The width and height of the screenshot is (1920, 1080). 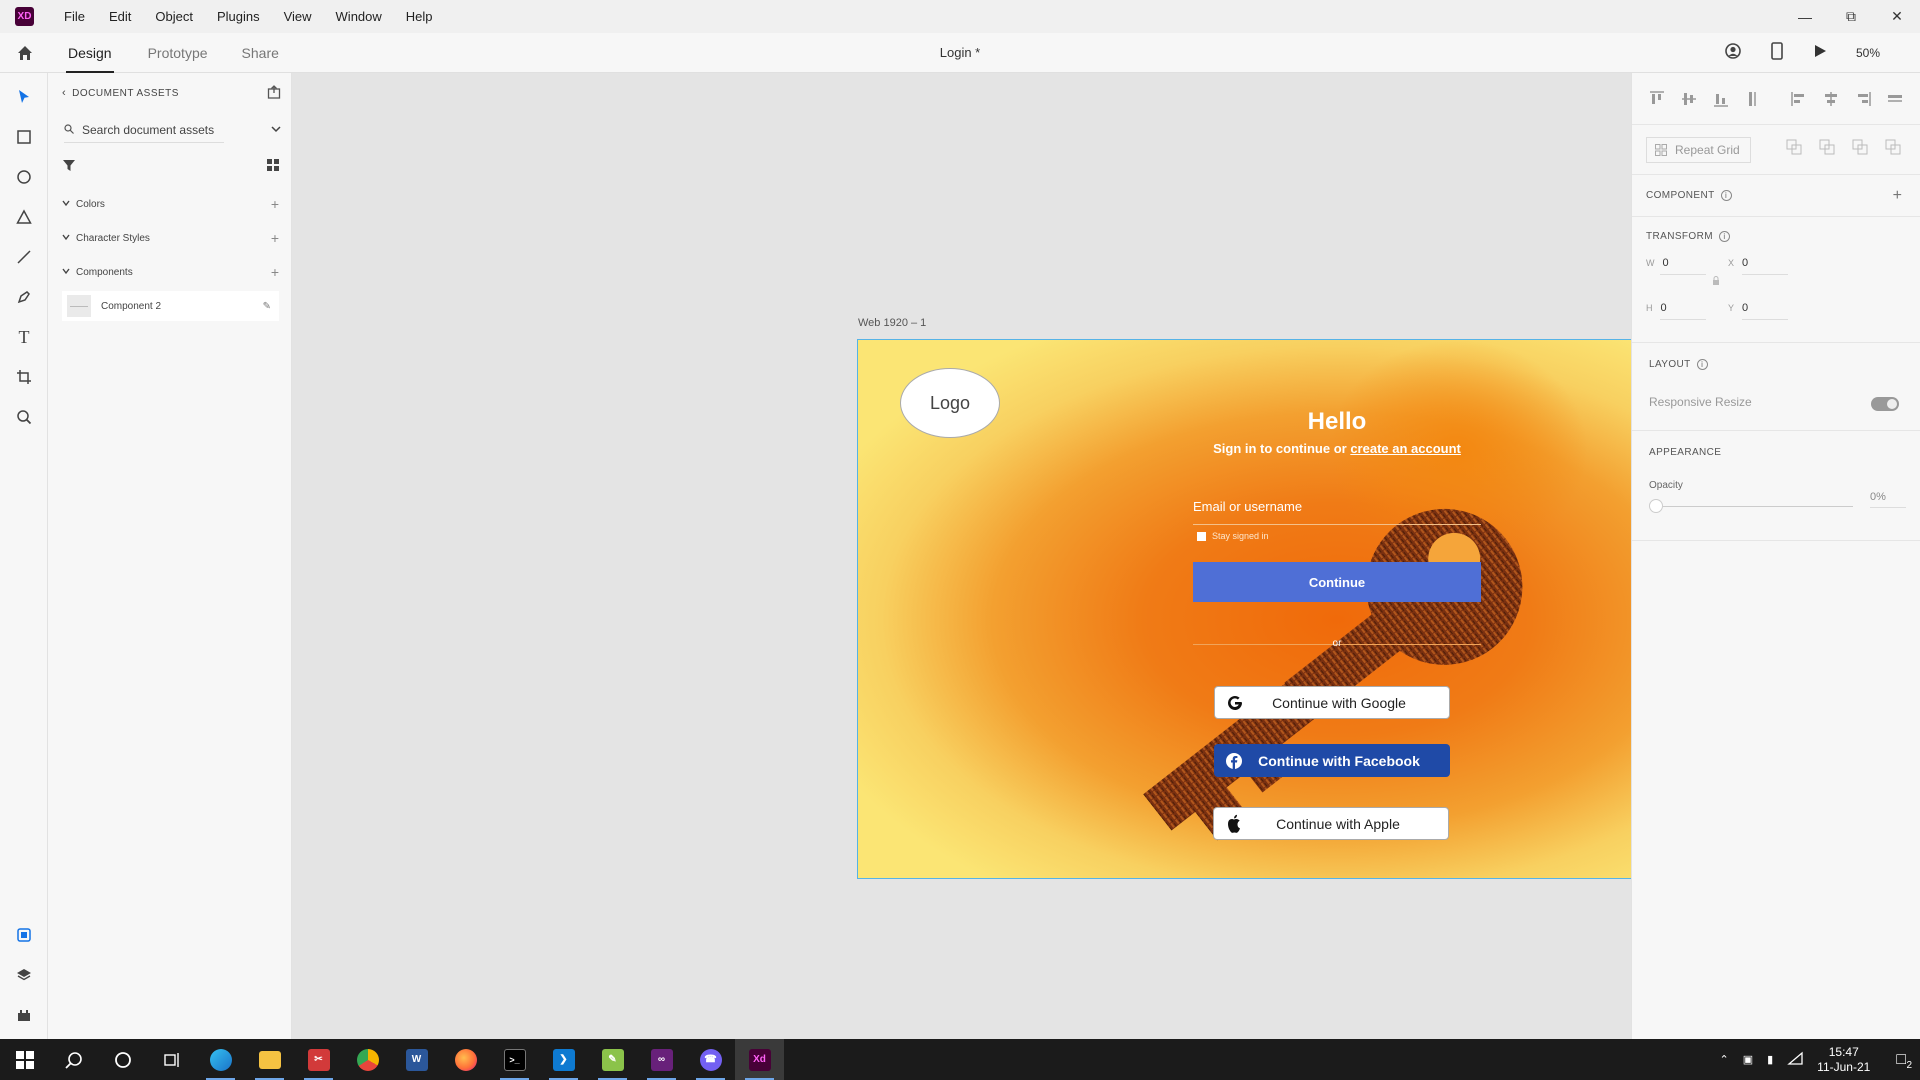 I want to click on email-username-field: Email or username, so click(x=1337, y=510).